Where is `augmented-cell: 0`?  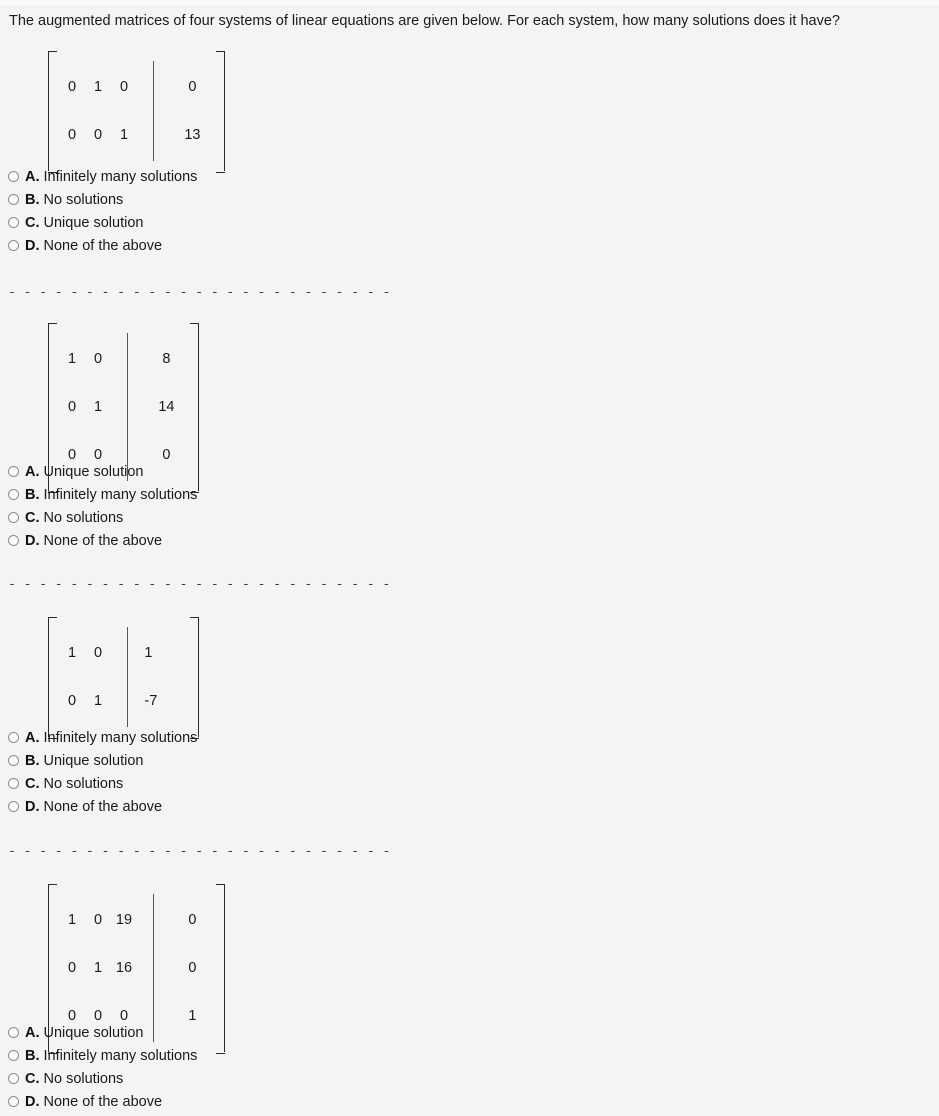
augmented-cell: 0 is located at coordinates (192, 919).